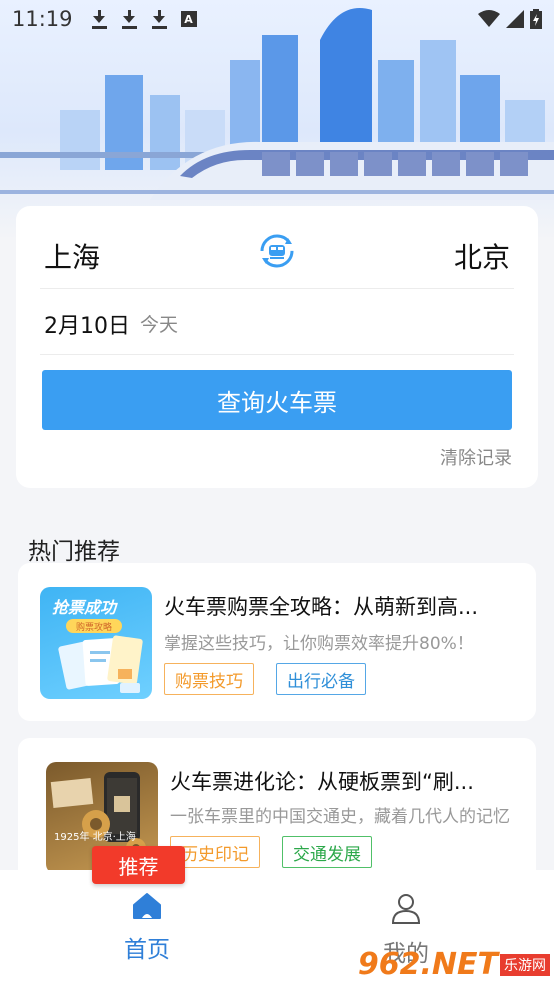  What do you see at coordinates (95, 836) in the screenshot?
I see `svg-text: 1925年 北京·上海` at bounding box center [95, 836].